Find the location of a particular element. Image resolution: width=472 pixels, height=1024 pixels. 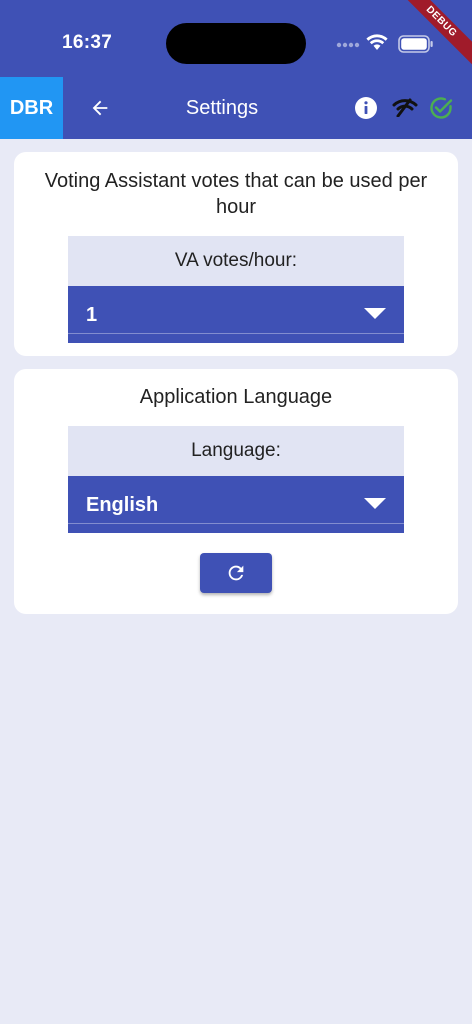

app-logo: DBR is located at coordinates (31, 108).